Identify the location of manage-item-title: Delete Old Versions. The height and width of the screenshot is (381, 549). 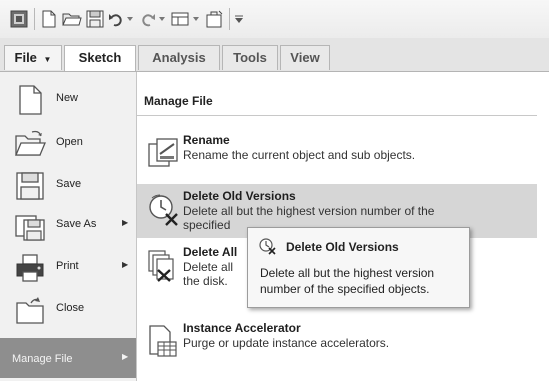
(239, 196).